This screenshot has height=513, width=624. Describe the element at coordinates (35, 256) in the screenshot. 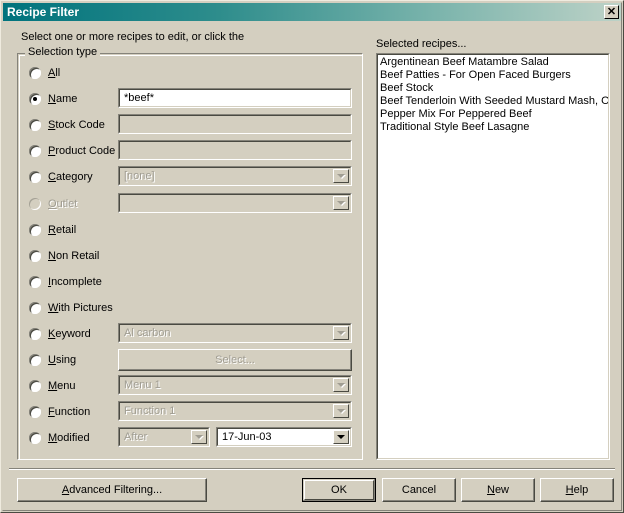

I see `radio-non-retail` at that location.